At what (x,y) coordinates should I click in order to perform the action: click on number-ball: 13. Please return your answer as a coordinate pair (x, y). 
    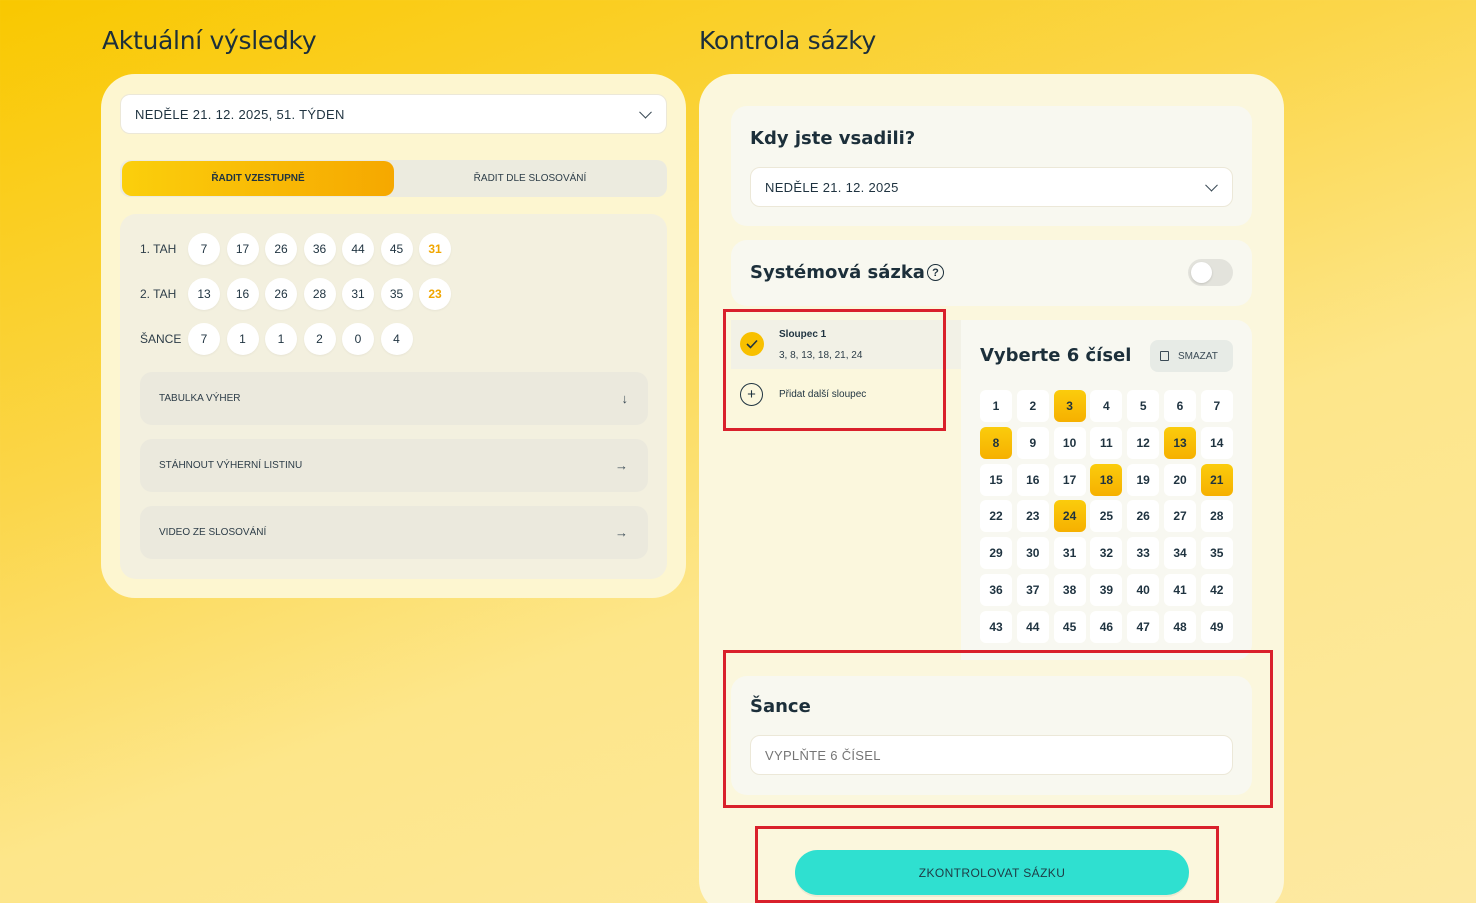
    Looking at the image, I should click on (204, 294).